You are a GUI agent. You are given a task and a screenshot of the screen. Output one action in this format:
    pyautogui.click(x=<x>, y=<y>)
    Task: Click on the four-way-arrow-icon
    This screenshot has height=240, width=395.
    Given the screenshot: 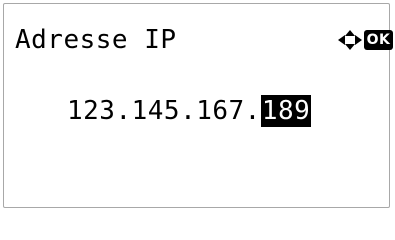 What is the action you would take?
    pyautogui.click(x=350, y=40)
    